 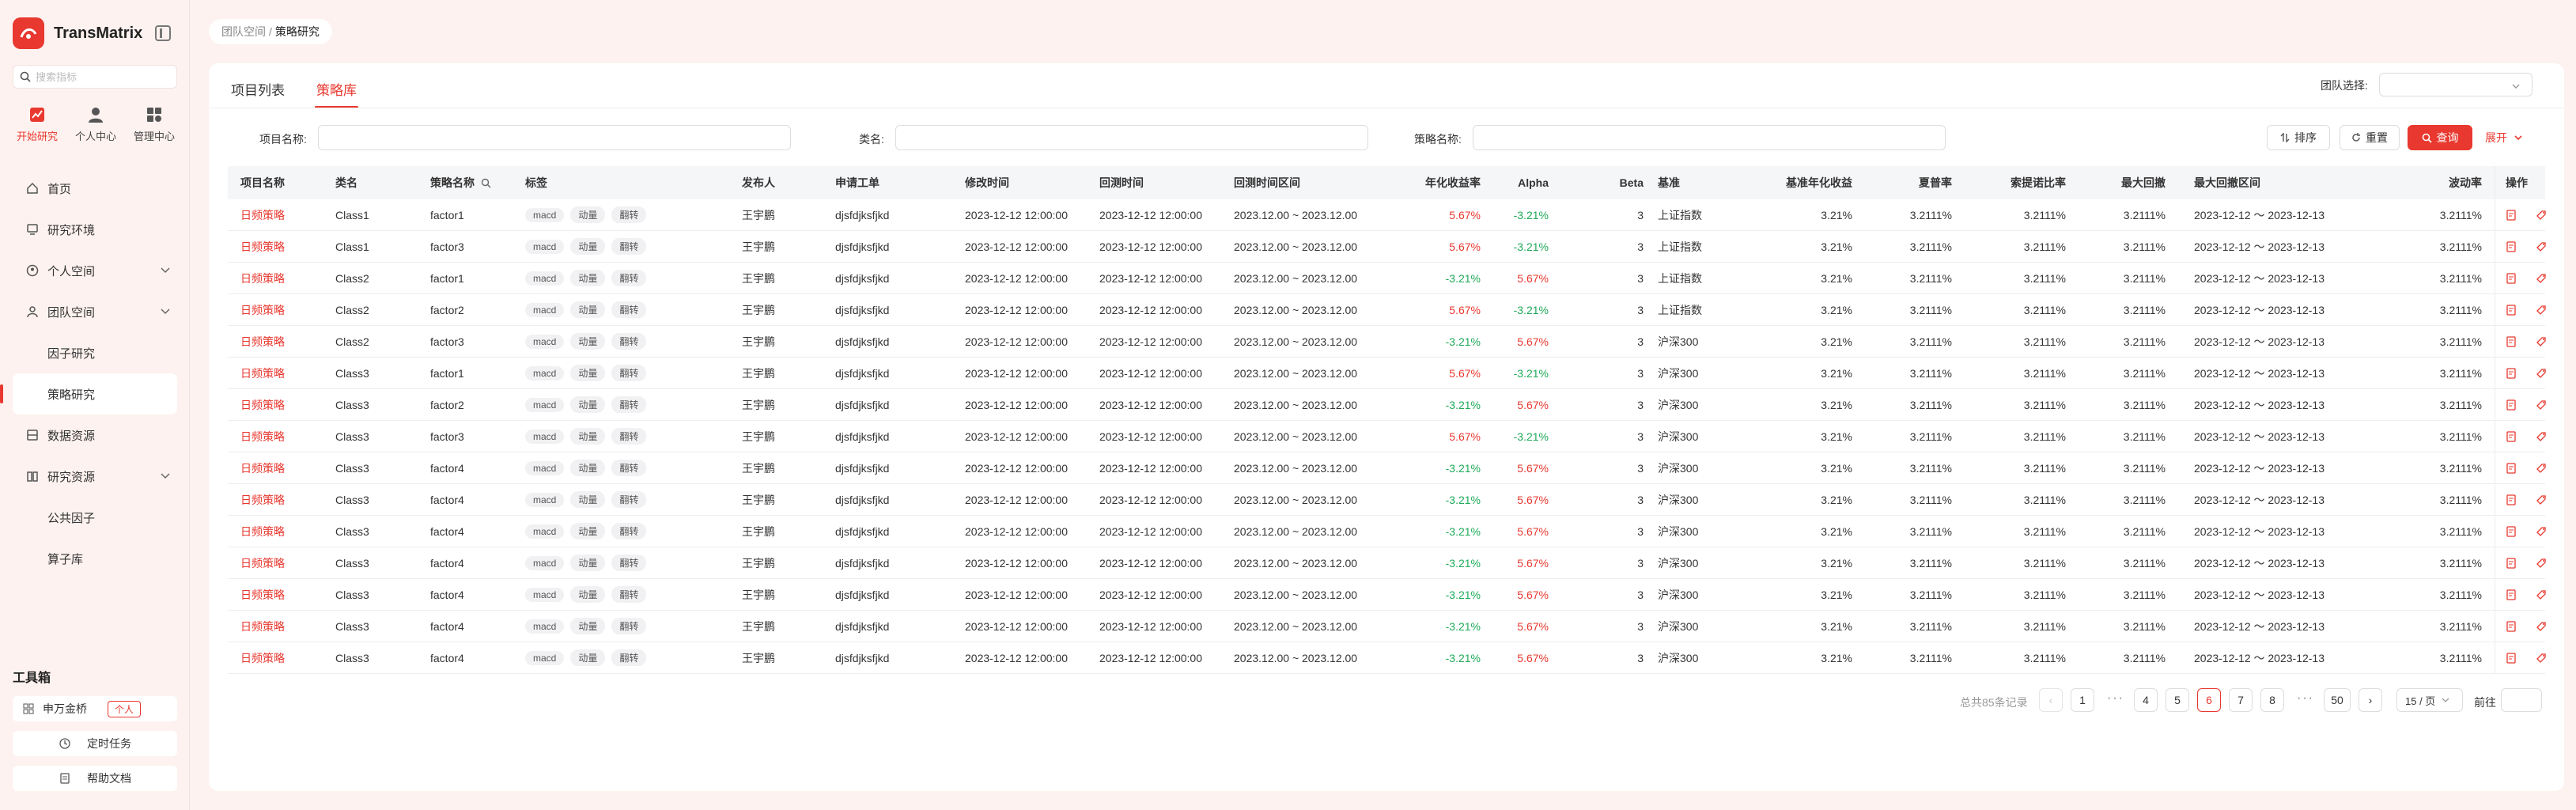 What do you see at coordinates (2370, 137) in the screenshot?
I see `reset-button: 重置` at bounding box center [2370, 137].